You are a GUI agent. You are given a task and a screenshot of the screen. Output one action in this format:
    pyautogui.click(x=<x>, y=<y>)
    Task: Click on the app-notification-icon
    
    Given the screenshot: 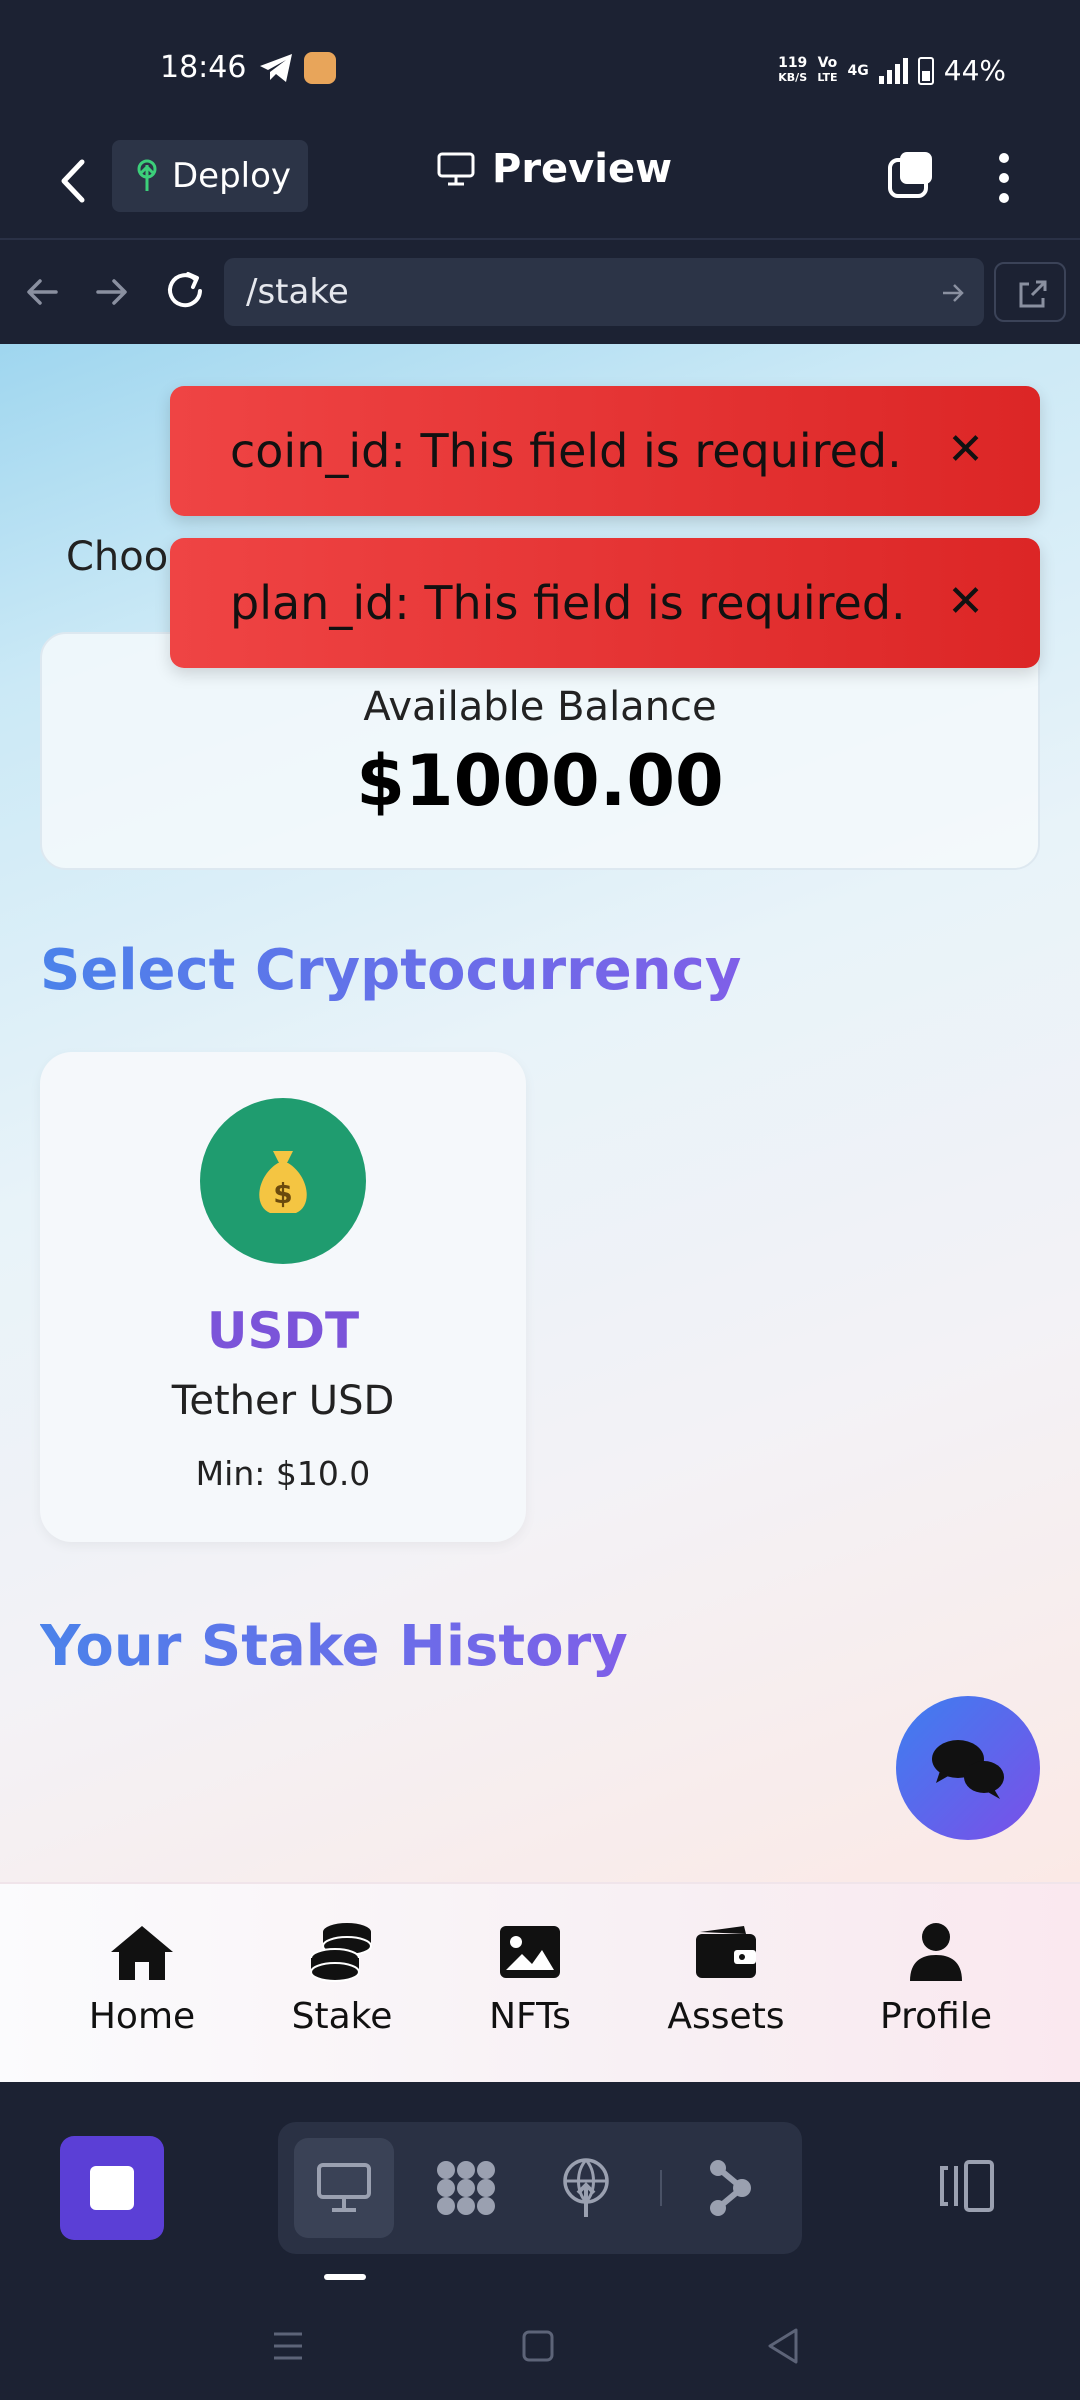 What is the action you would take?
    pyautogui.click(x=320, y=68)
    